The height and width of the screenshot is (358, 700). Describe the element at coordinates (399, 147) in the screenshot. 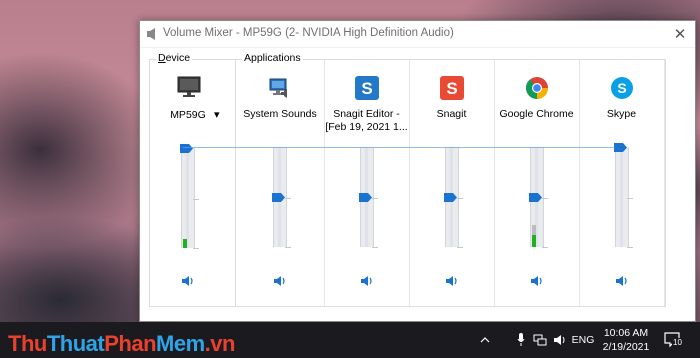

I see `device-volume-cap-line` at that location.